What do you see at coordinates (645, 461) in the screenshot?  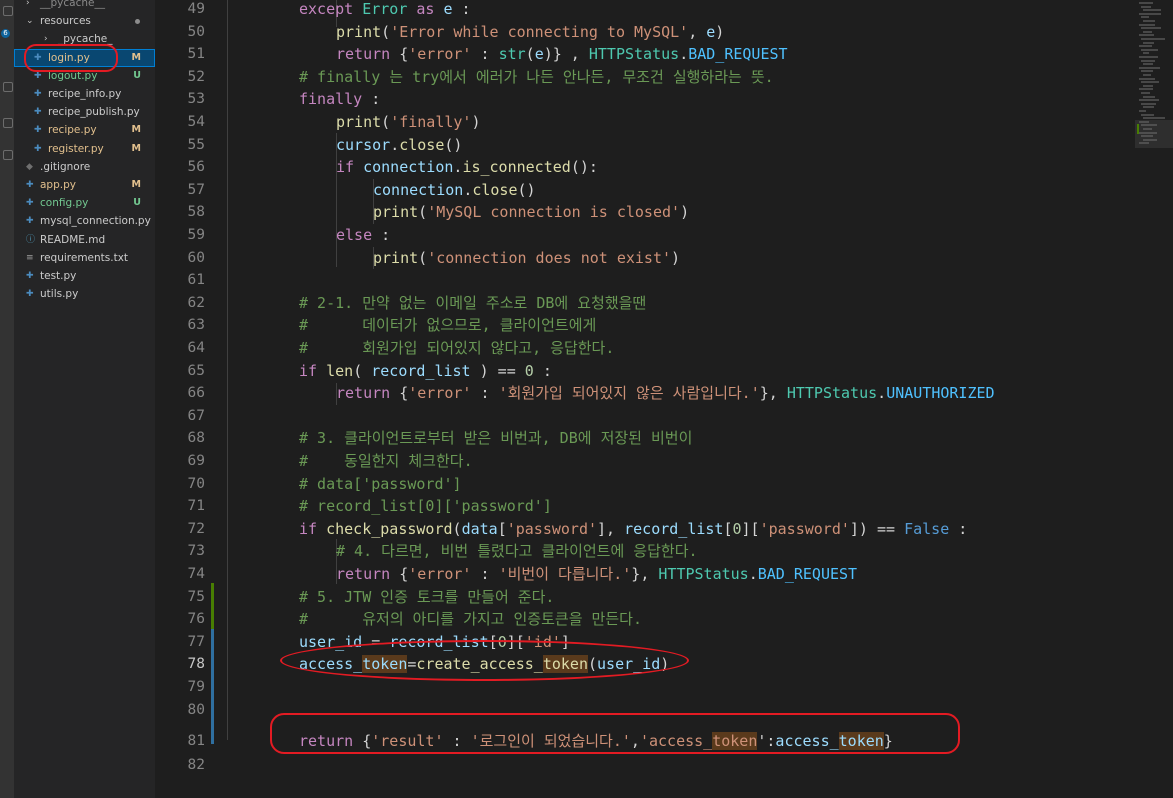 I see `code-line: 69 # 동일한지 체크한다.` at bounding box center [645, 461].